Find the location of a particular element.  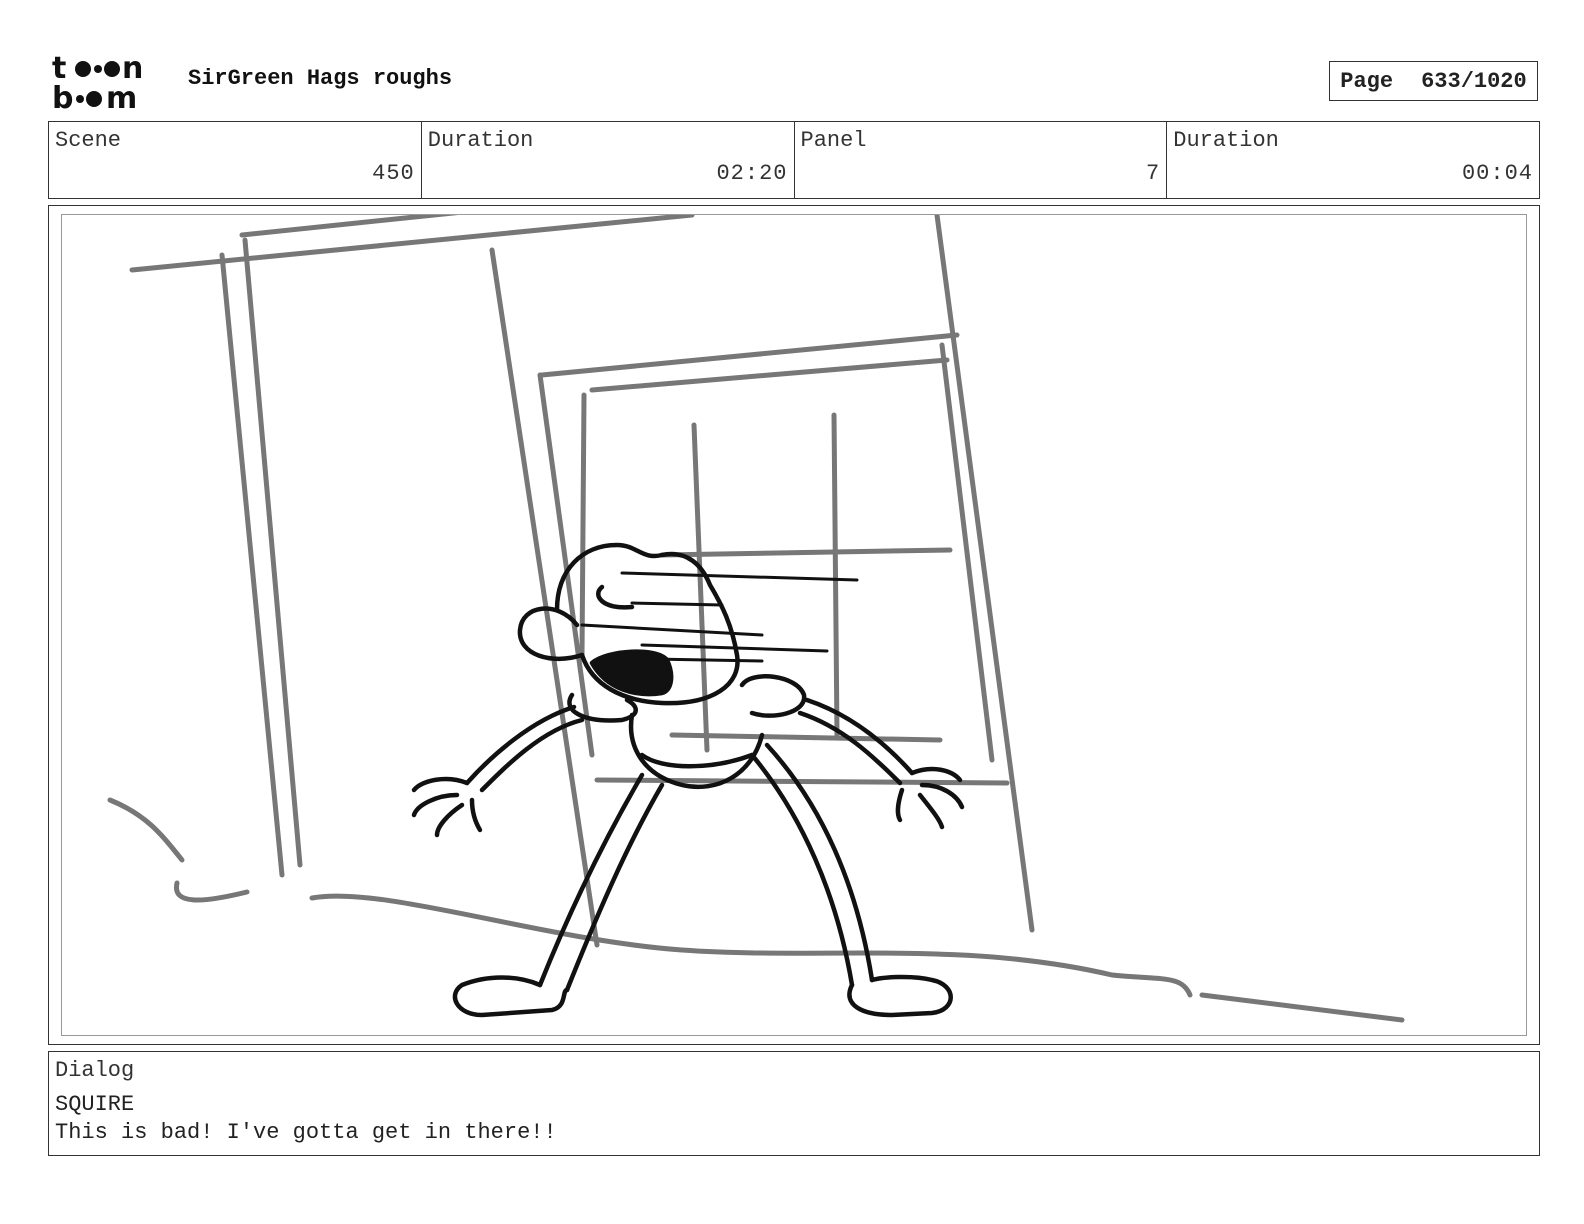

dialog-line: This is bad! I've gotta get in there!! is located at coordinates (306, 1132).